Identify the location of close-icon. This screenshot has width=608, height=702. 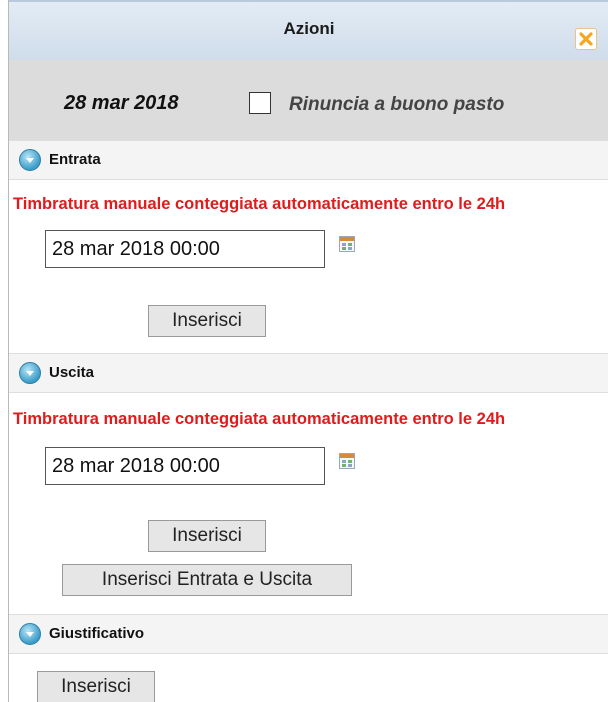
(586, 39).